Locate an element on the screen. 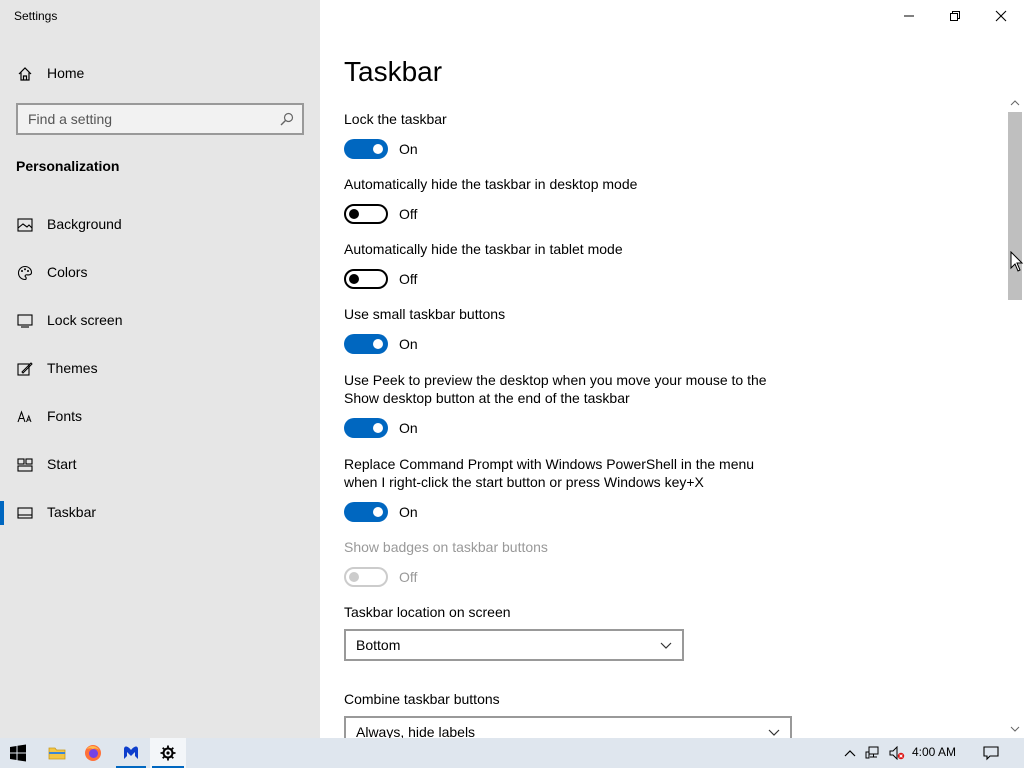 This screenshot has width=1024, height=768. show-hidden-icons-button is located at coordinates (850, 753).